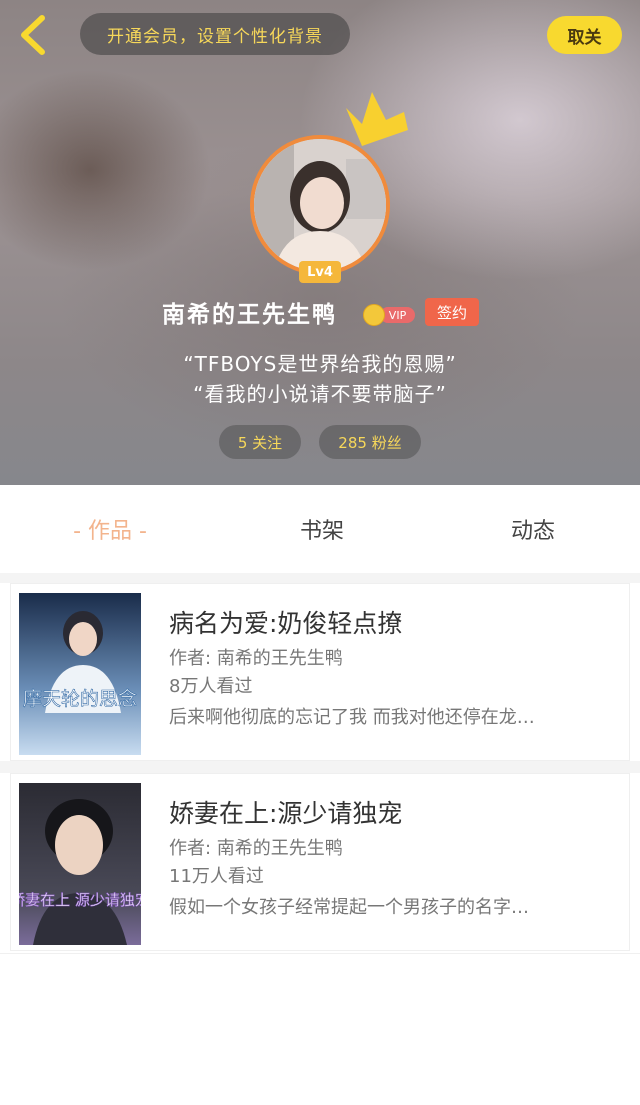 The image size is (640, 1105). I want to click on book-views: 11万人看过, so click(216, 876).